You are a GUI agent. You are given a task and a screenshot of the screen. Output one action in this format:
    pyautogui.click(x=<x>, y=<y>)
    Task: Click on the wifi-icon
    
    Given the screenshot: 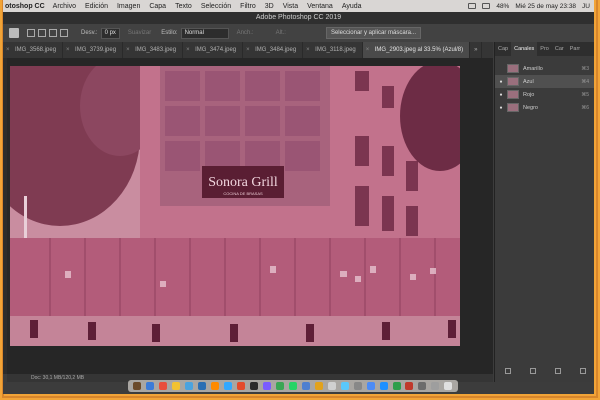 What is the action you would take?
    pyautogui.click(x=472, y=6)
    